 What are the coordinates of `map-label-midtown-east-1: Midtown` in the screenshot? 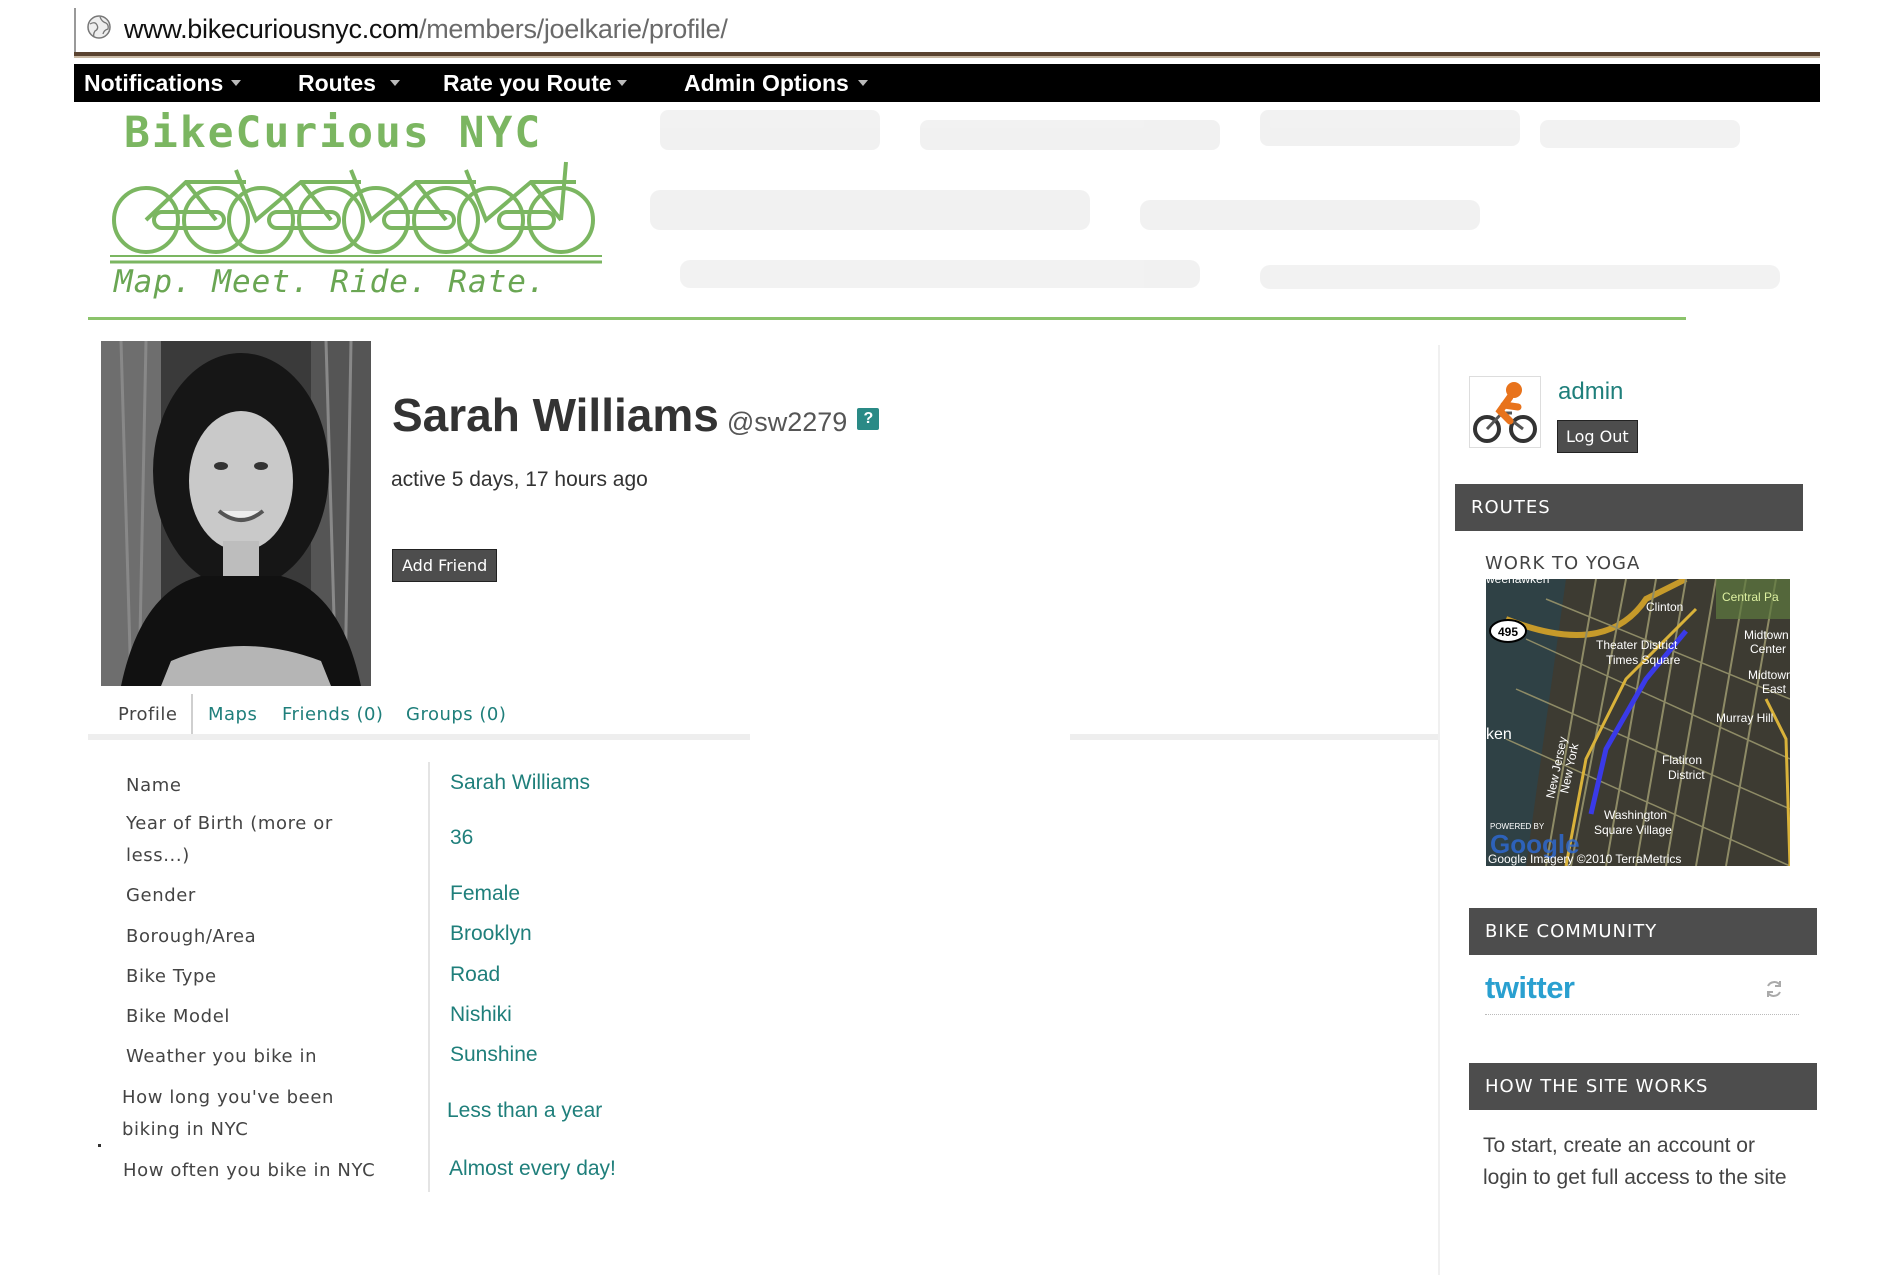 It's located at (1769, 675).